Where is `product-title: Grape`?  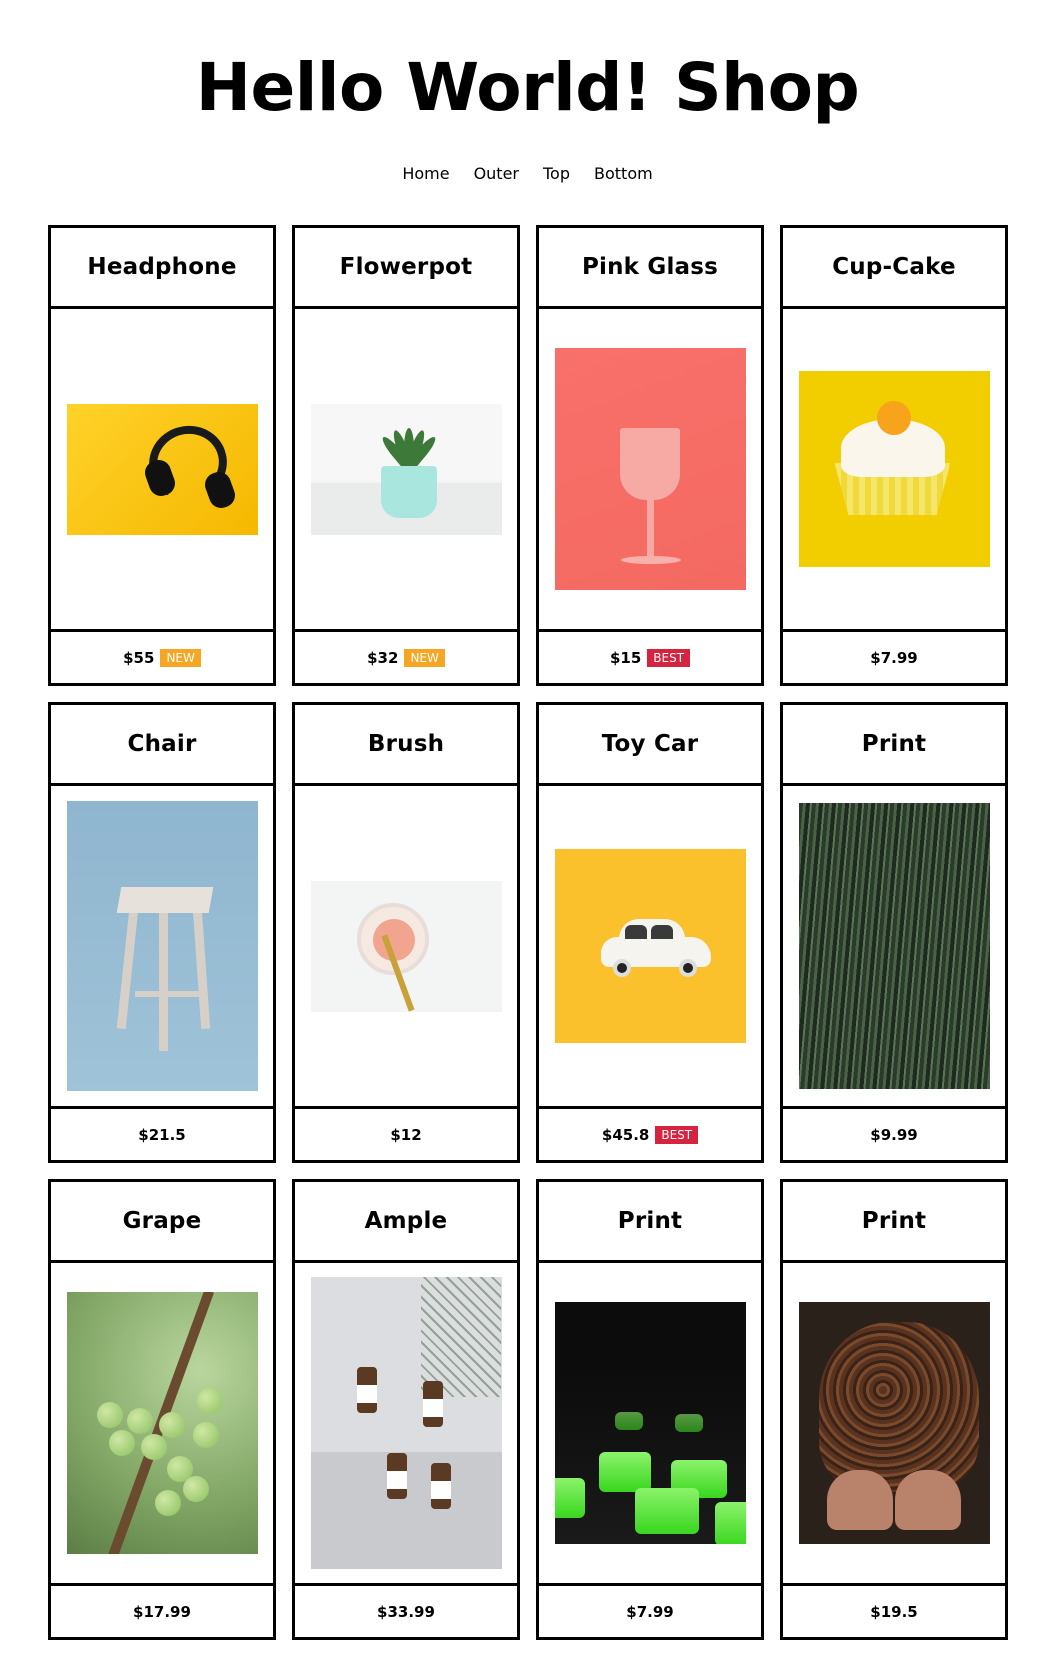
product-title: Grape is located at coordinates (162, 1222).